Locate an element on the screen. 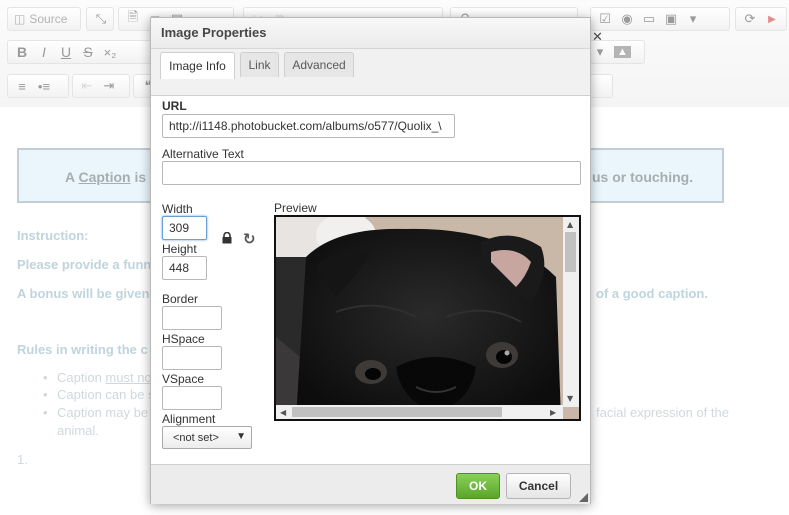  vspace-label: VSpace is located at coordinates (183, 379).